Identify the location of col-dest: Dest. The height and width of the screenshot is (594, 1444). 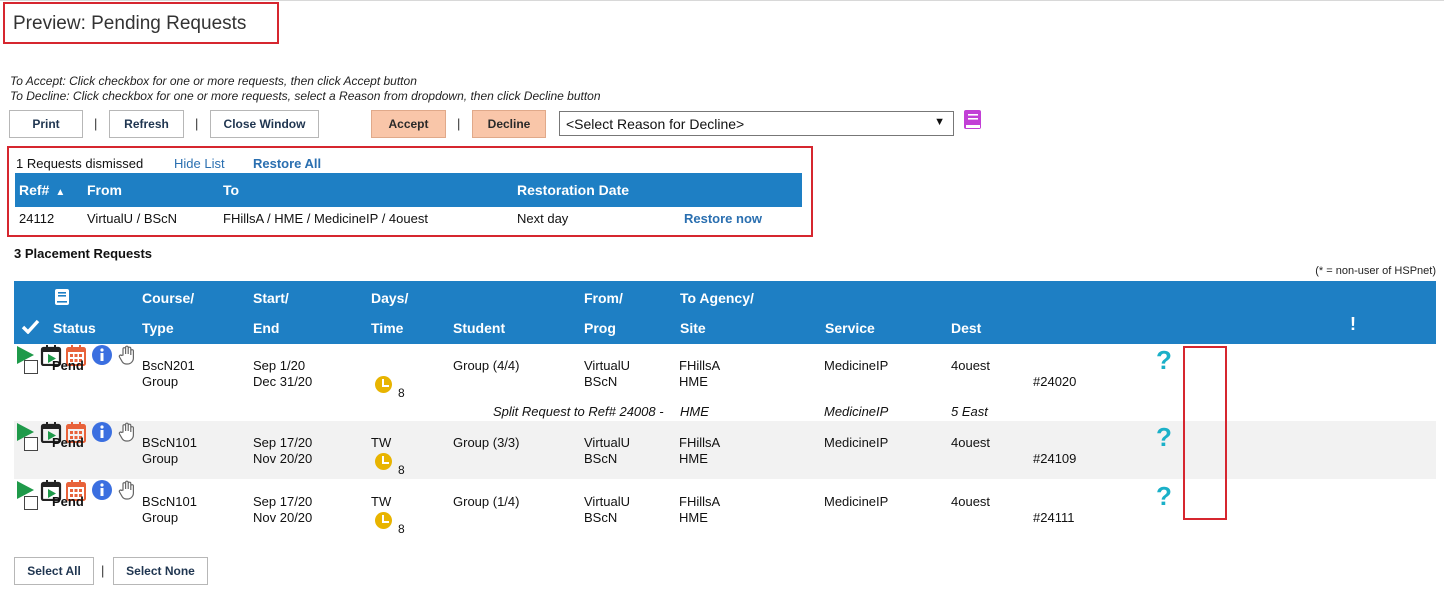
(966, 328).